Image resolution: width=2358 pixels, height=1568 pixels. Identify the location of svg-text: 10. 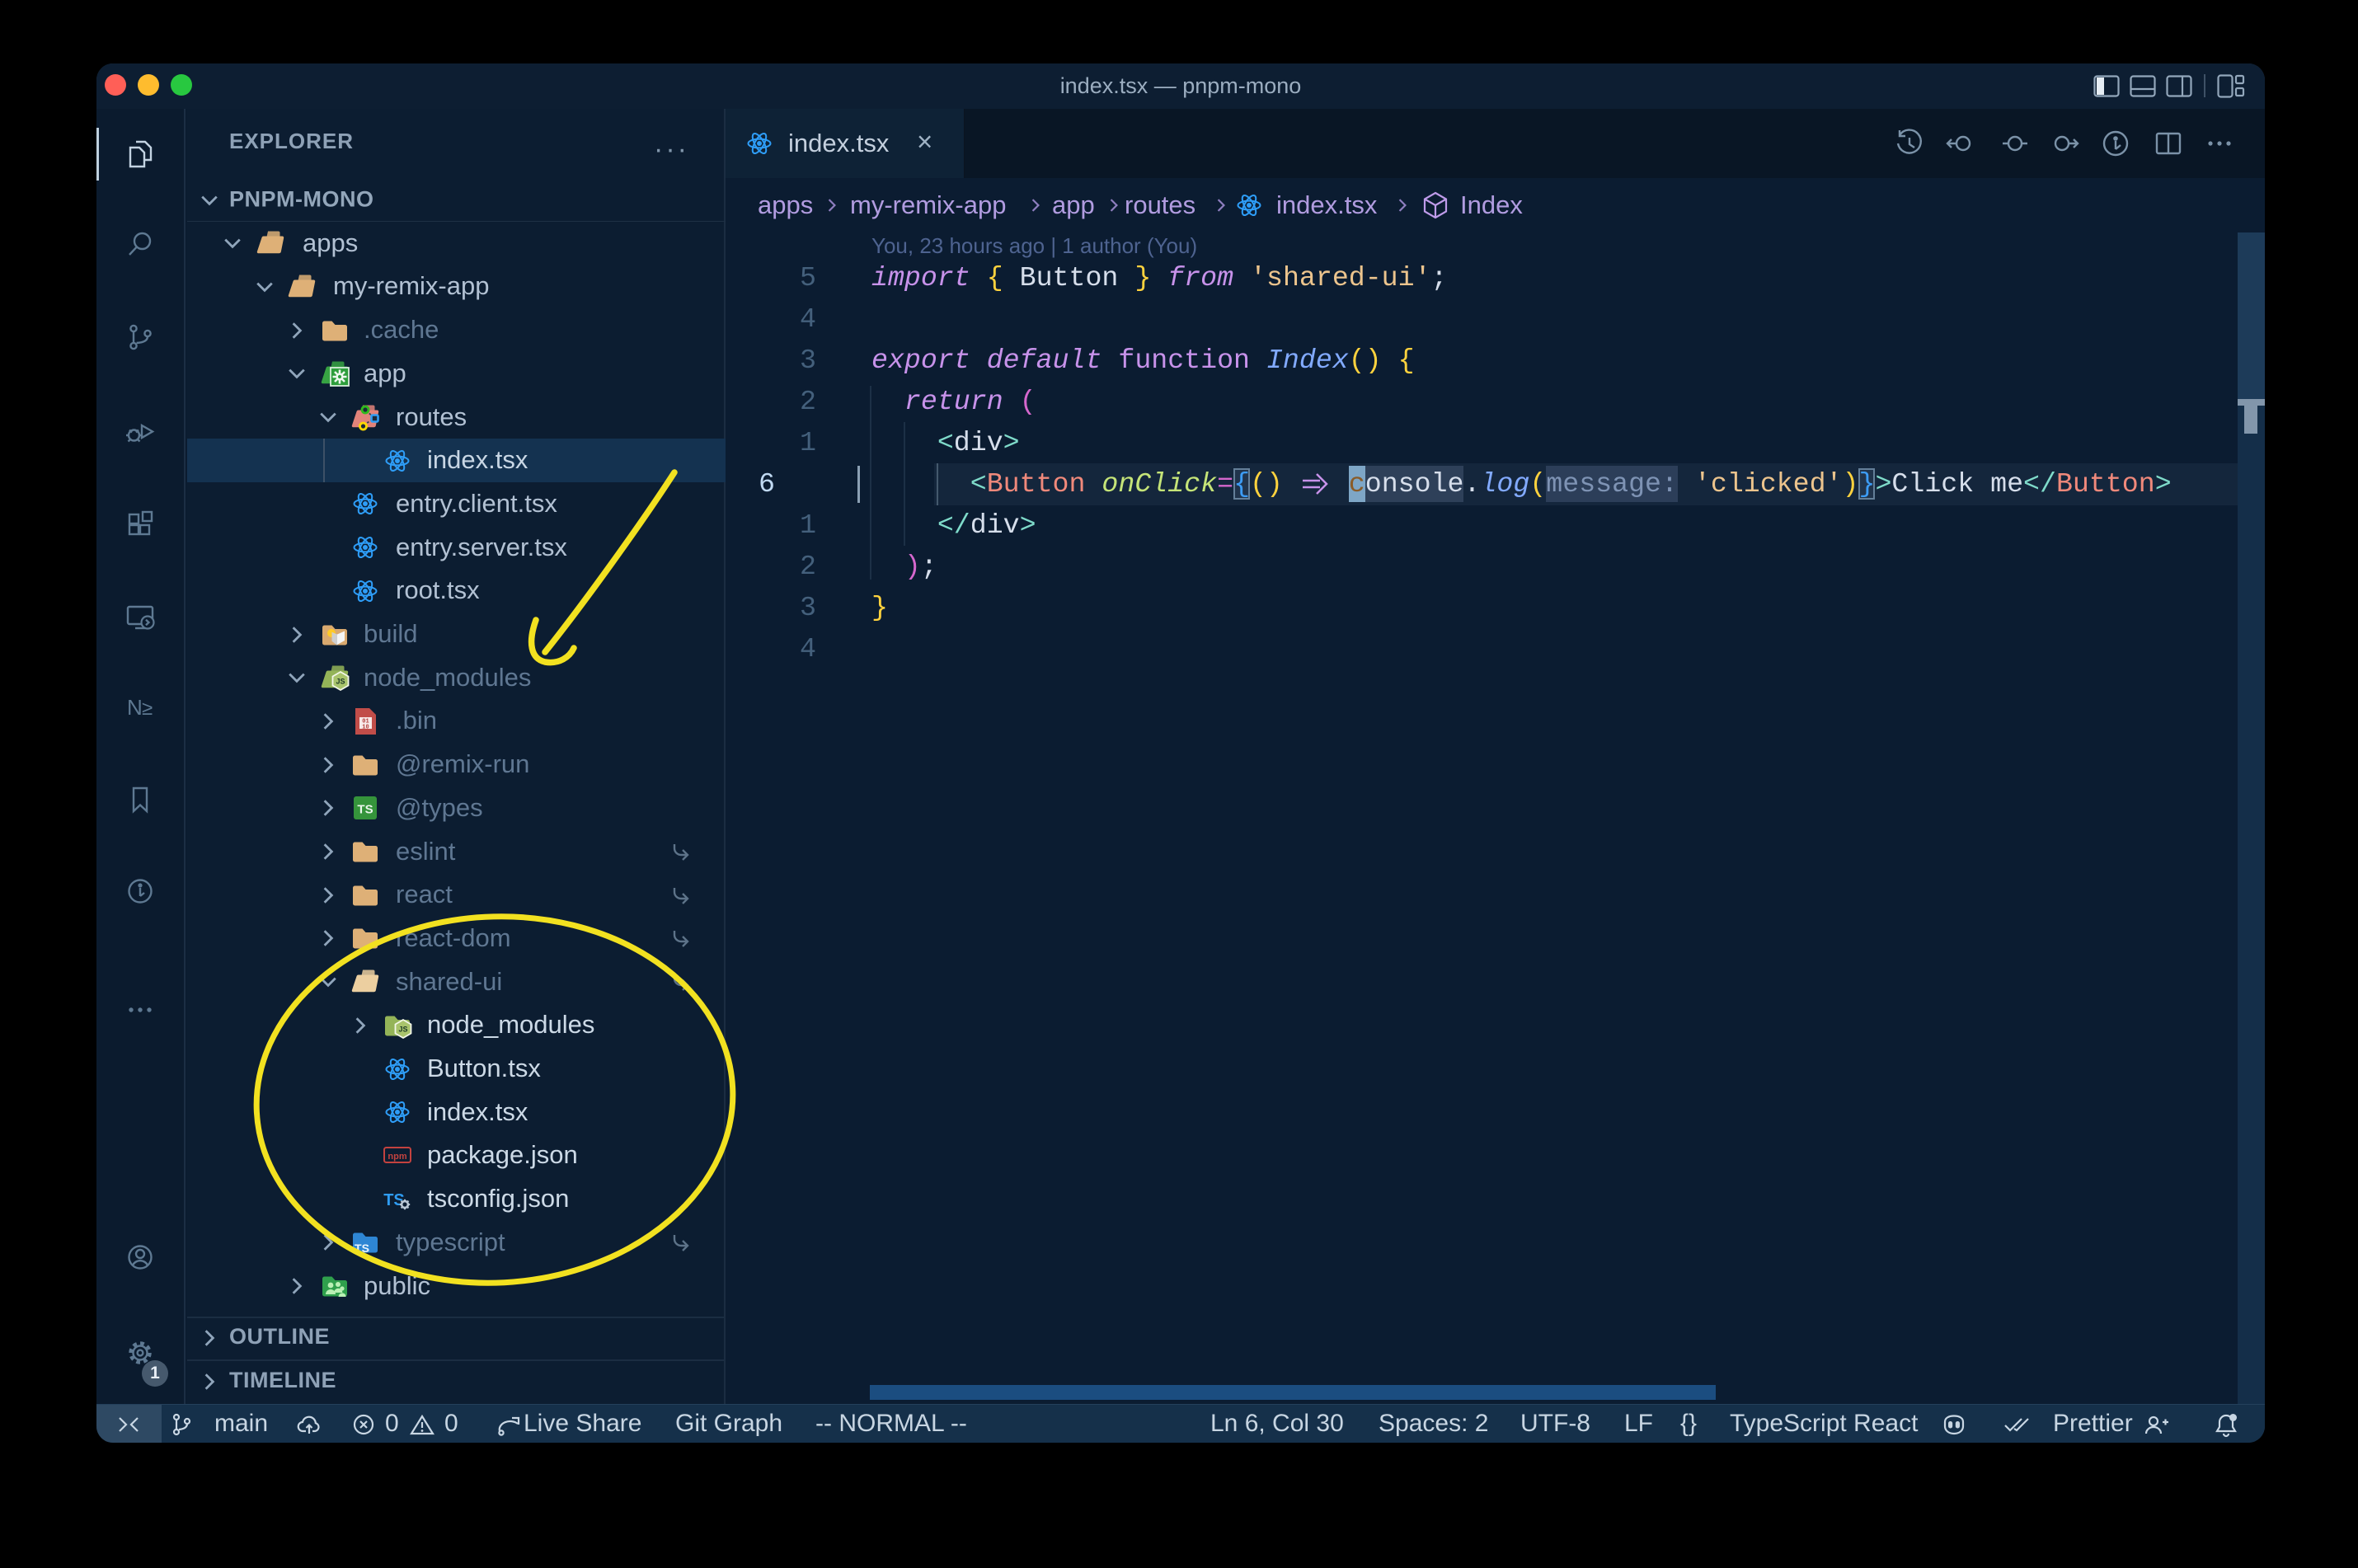
(366, 727).